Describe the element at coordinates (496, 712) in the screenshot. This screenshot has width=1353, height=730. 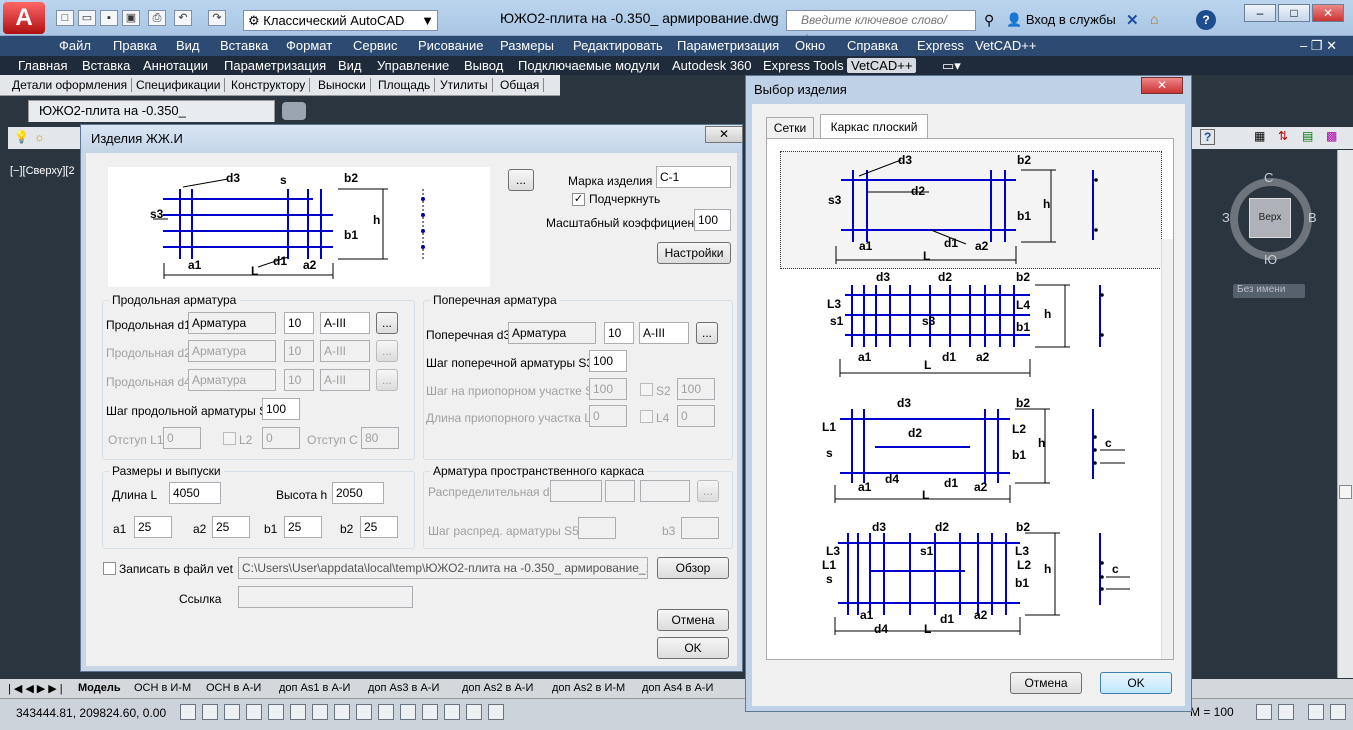
I see `annomonitor-icon` at that location.